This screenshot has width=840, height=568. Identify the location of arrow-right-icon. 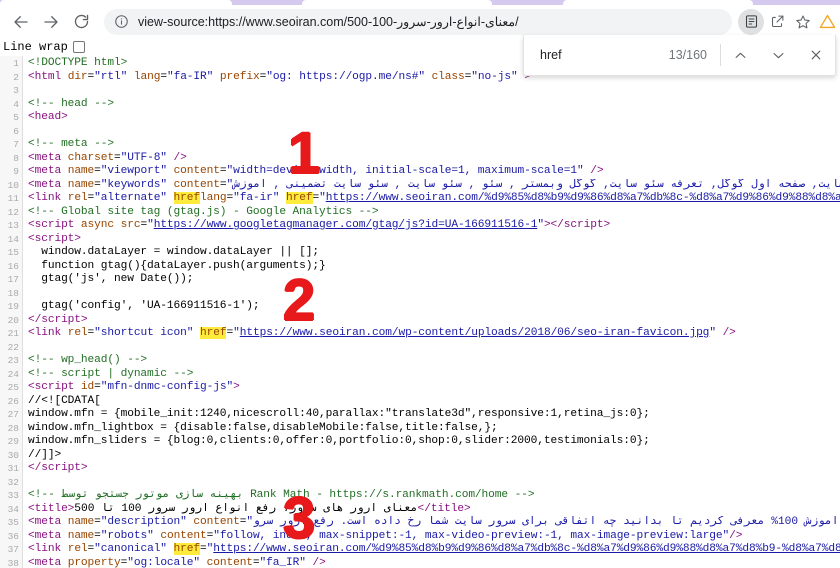
(51, 21).